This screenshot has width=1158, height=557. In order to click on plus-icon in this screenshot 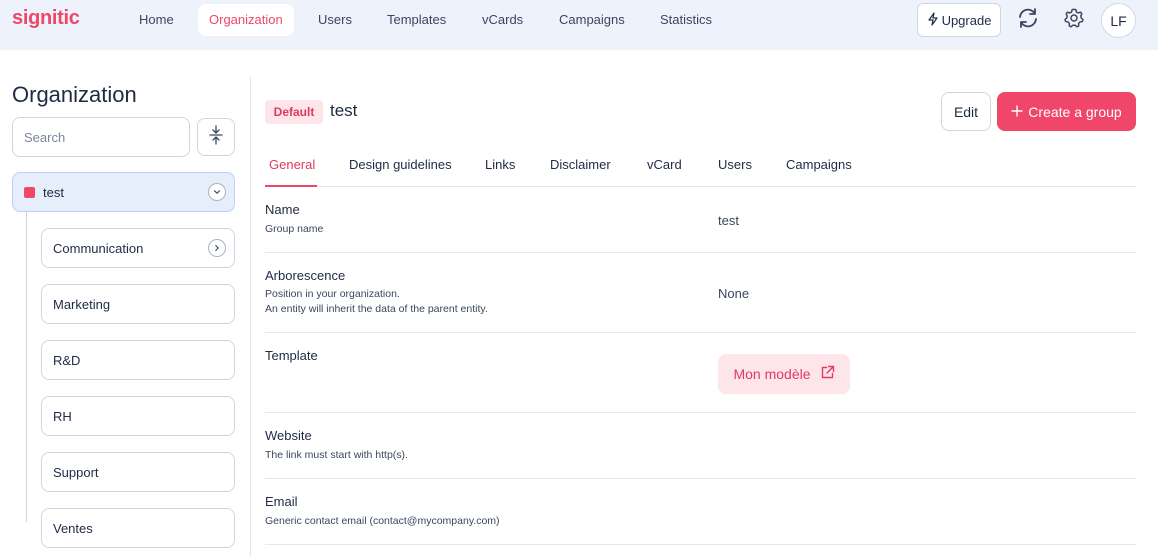, I will do `click(1017, 112)`.